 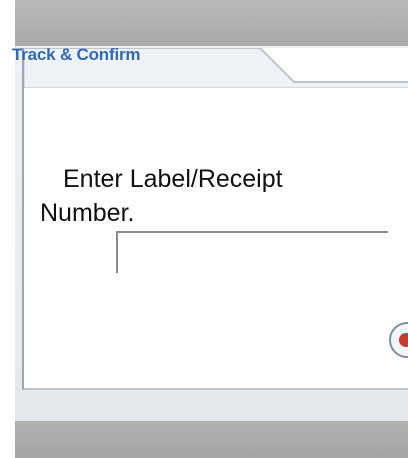 What do you see at coordinates (87, 213) in the screenshot?
I see `prompt-line-2: Number.` at bounding box center [87, 213].